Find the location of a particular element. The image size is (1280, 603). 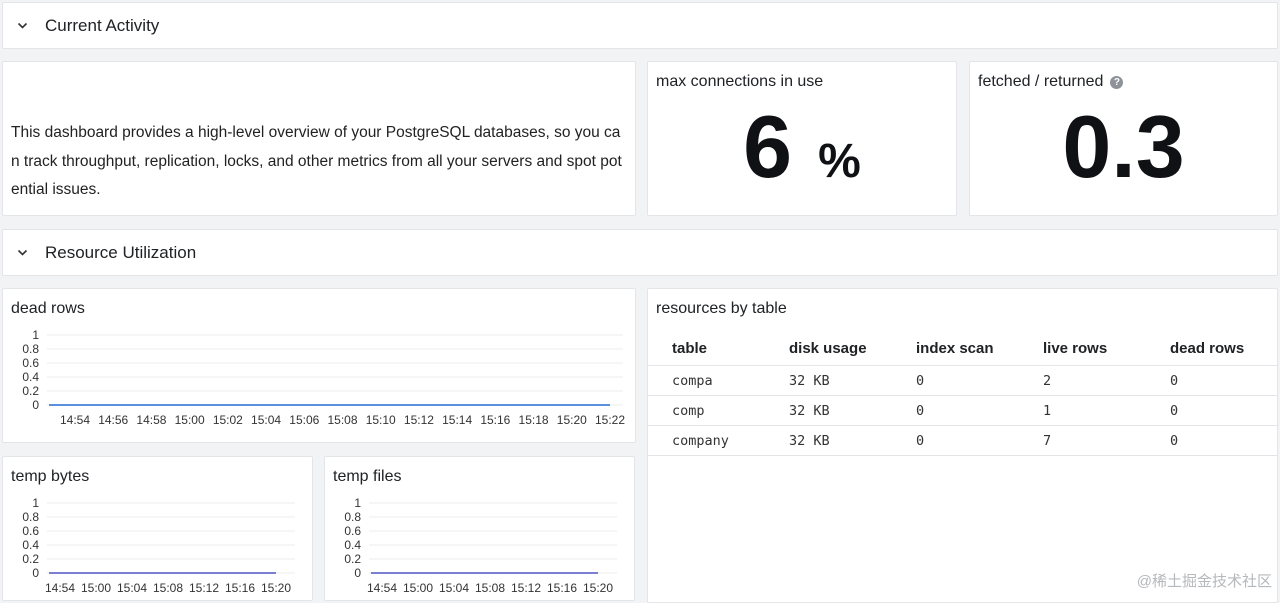

stat-number: 6 is located at coordinates (768, 146).